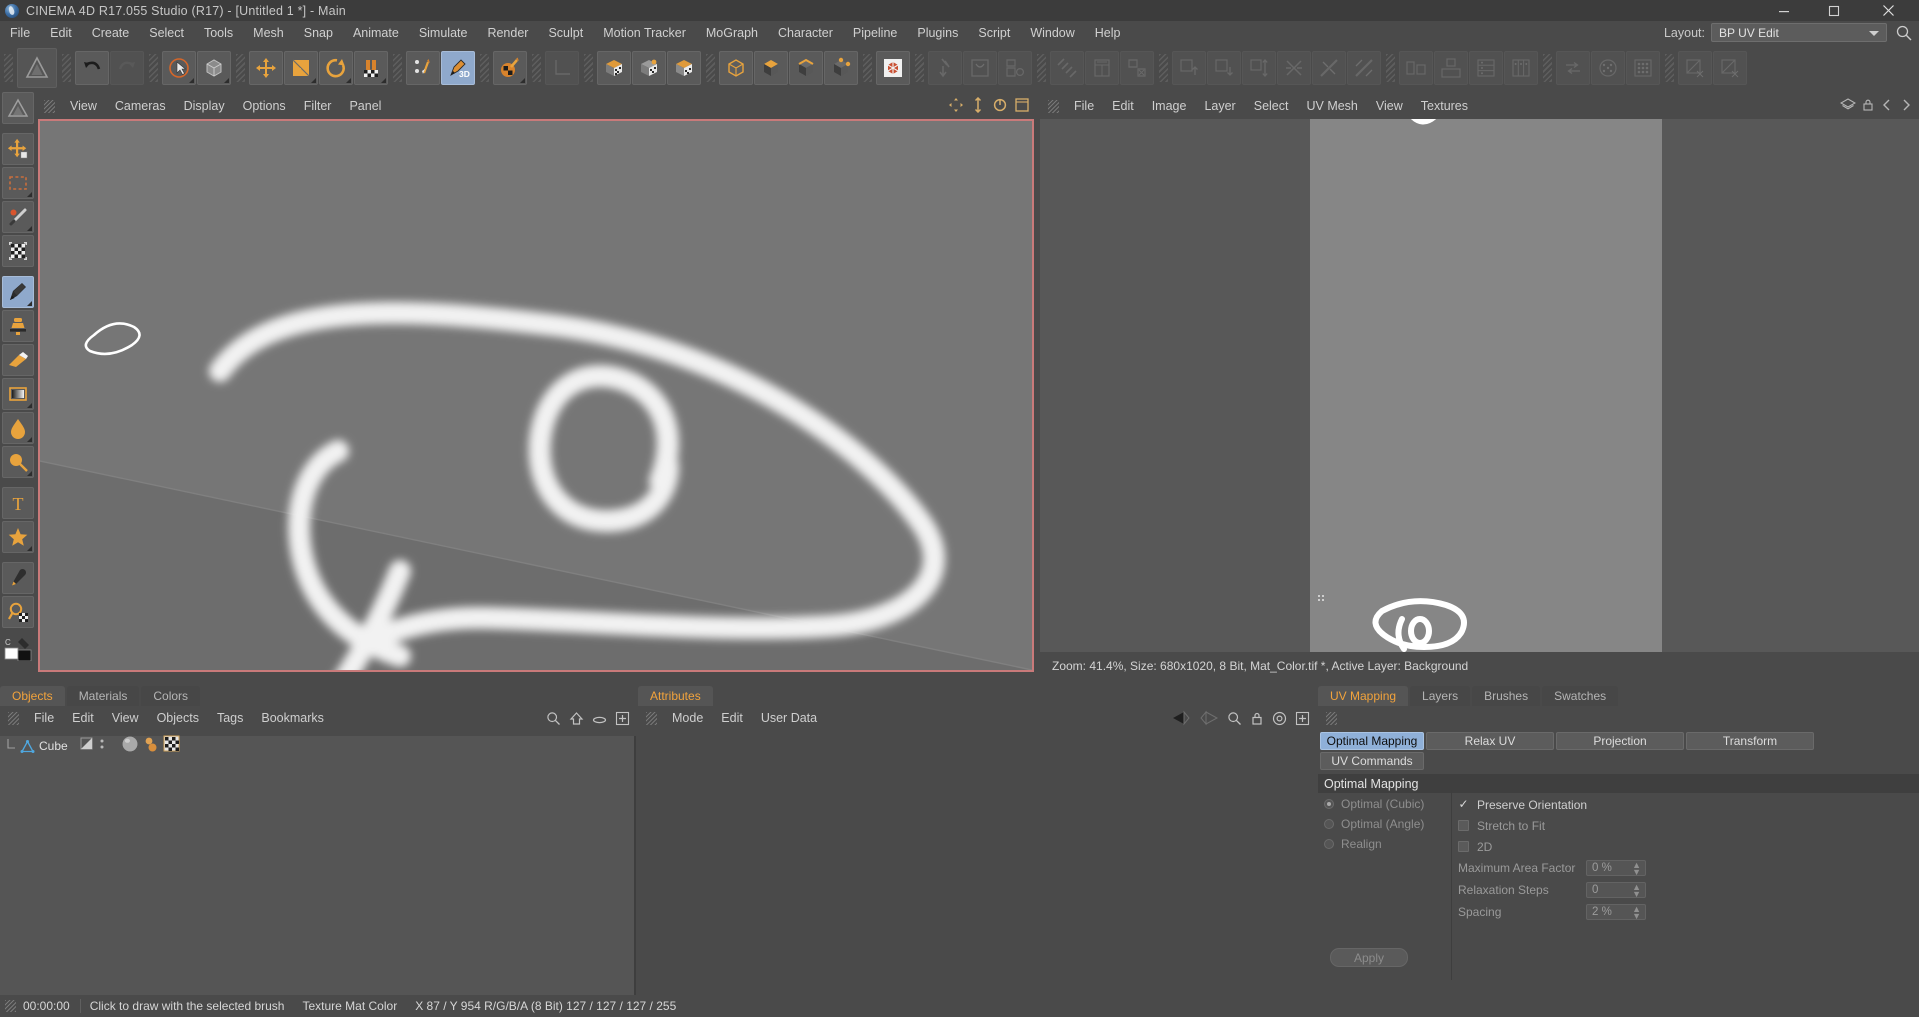  What do you see at coordinates (458, 67) in the screenshot?
I see `brush-3d-icon: 3D` at bounding box center [458, 67].